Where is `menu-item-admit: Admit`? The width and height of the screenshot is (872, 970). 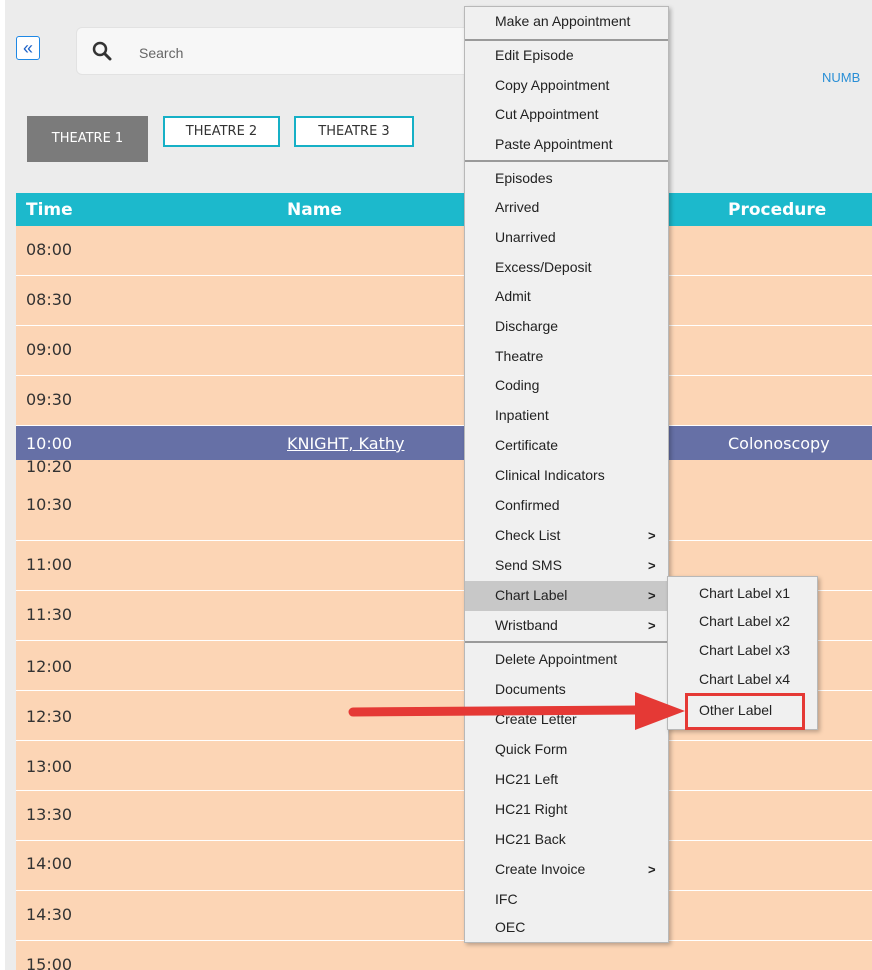
menu-item-admit: Admit is located at coordinates (566, 297).